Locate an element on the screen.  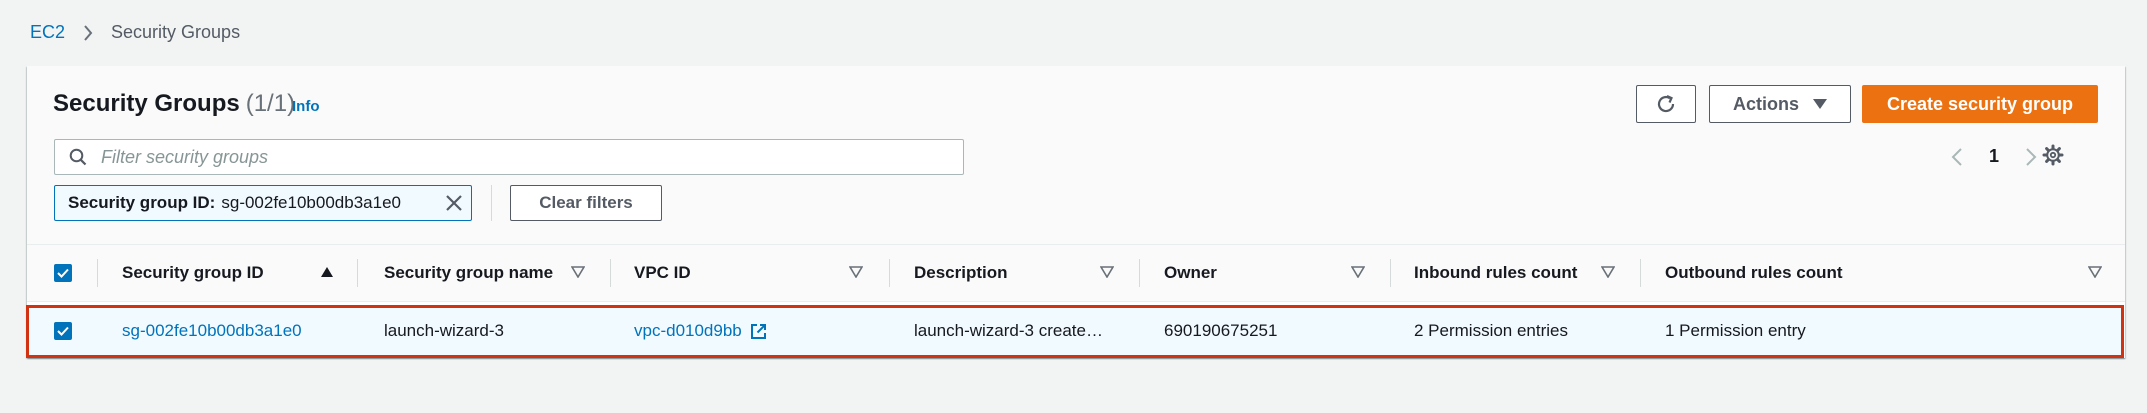
external-link-icon is located at coordinates (758, 331).